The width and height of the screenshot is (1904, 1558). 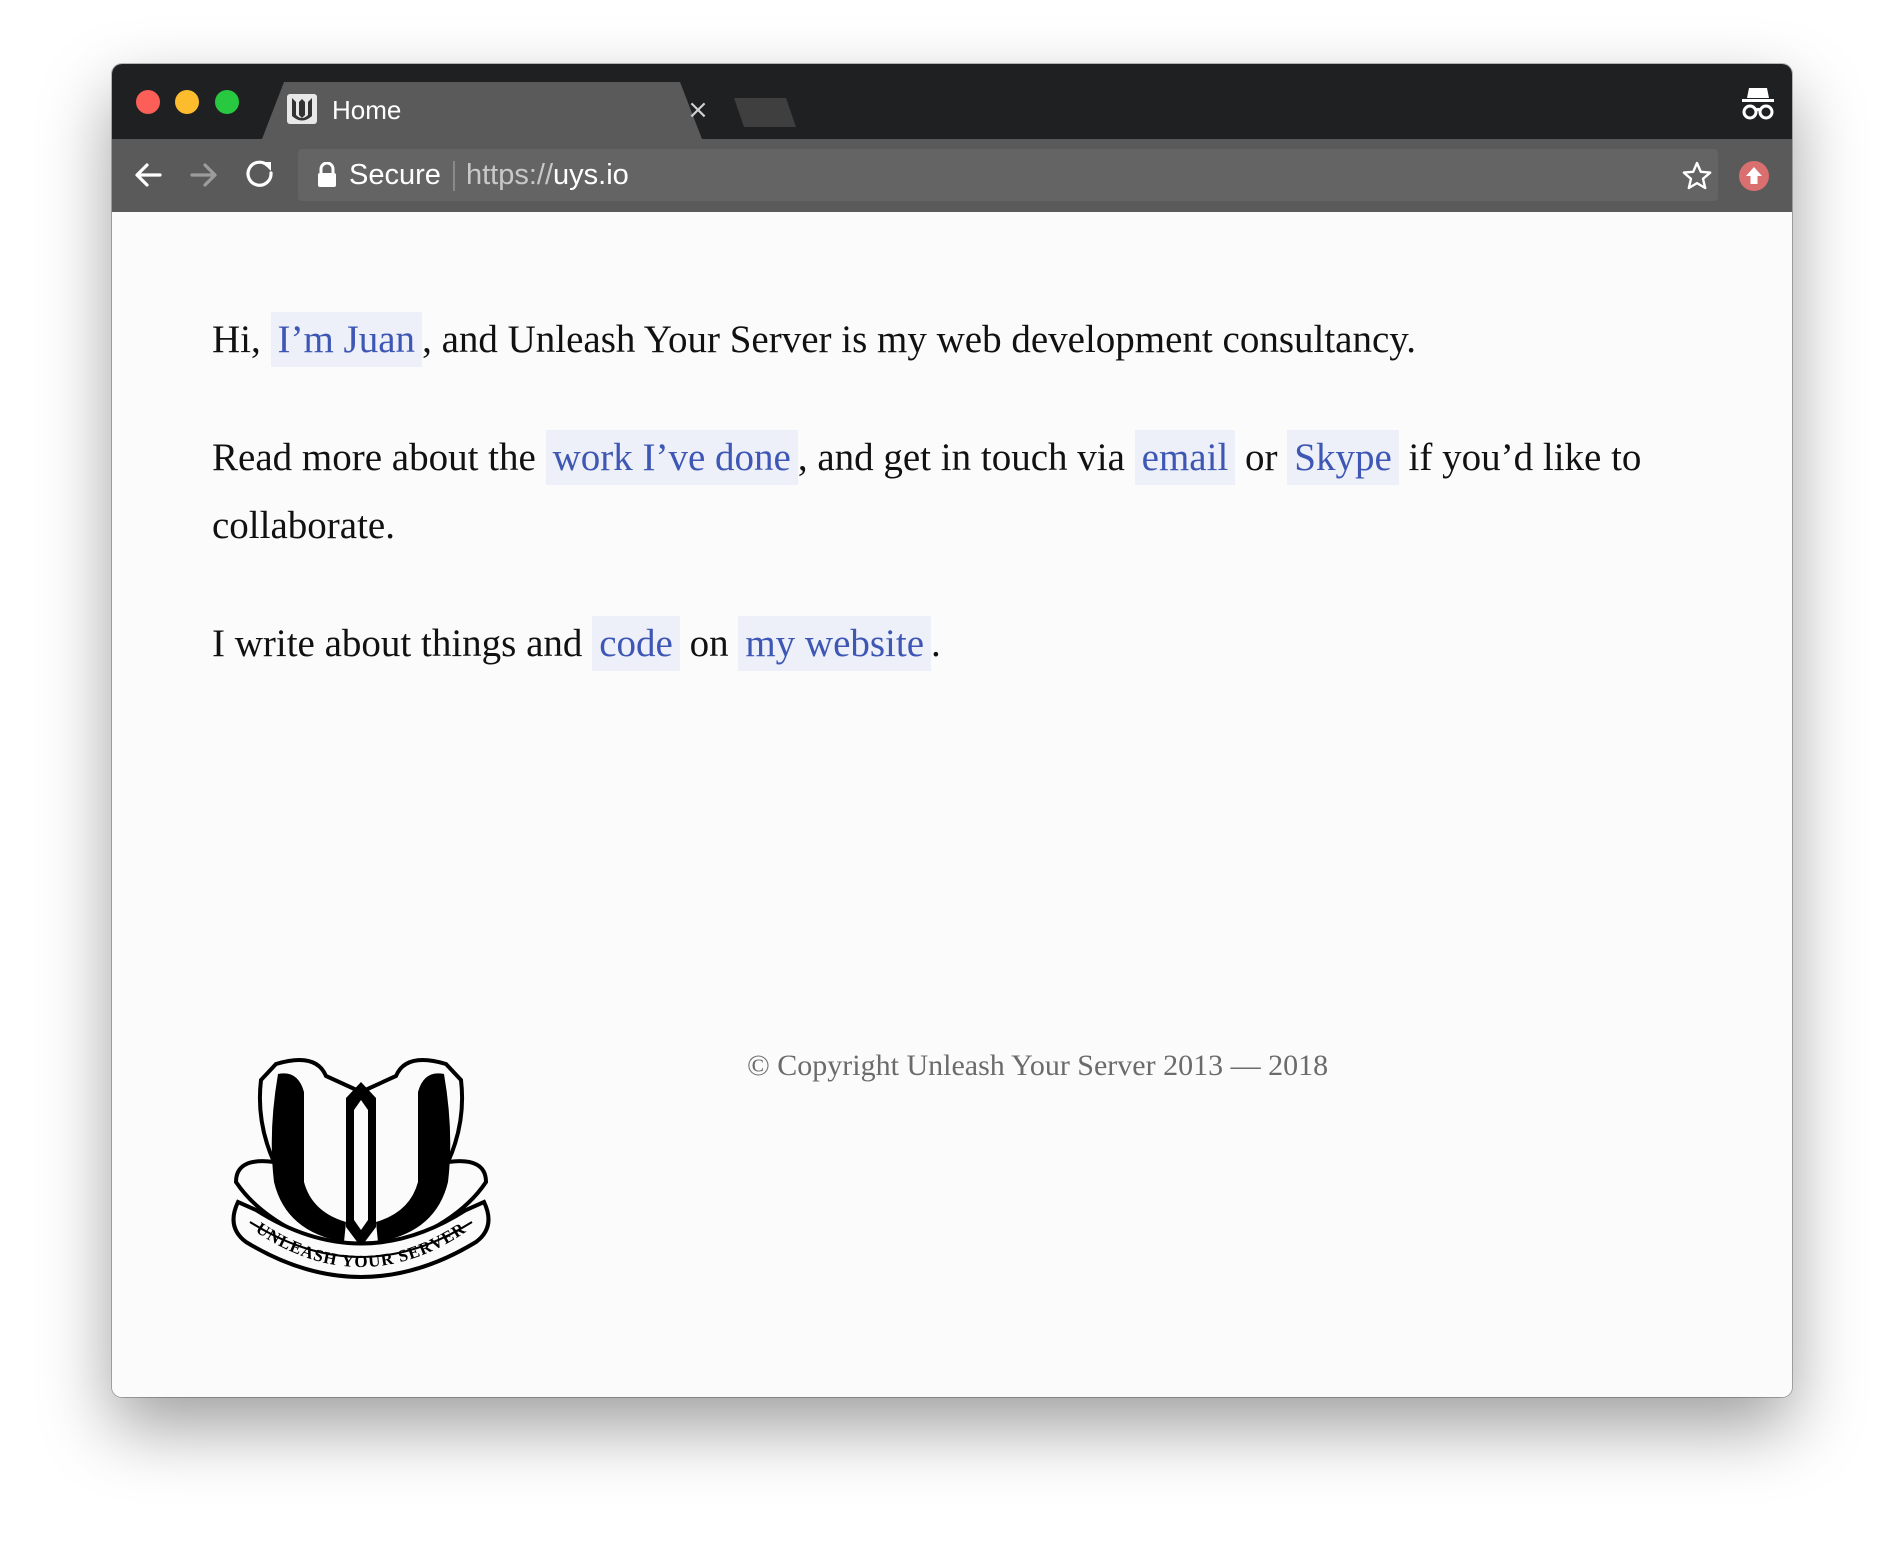 What do you see at coordinates (187, 102) in the screenshot?
I see `minimize-window-button` at bounding box center [187, 102].